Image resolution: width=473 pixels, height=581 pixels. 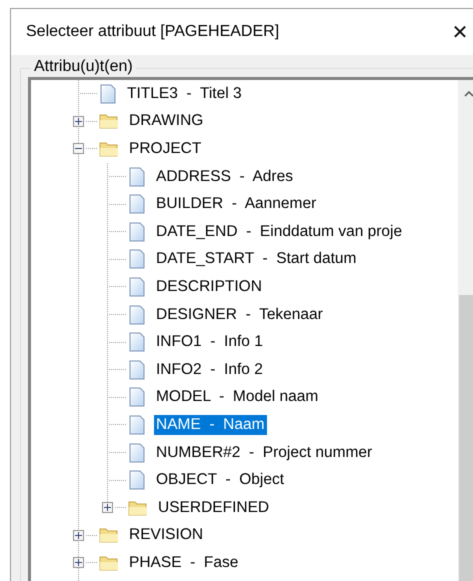 What do you see at coordinates (210, 424) in the screenshot?
I see `tree-item: NAME - Naam` at bounding box center [210, 424].